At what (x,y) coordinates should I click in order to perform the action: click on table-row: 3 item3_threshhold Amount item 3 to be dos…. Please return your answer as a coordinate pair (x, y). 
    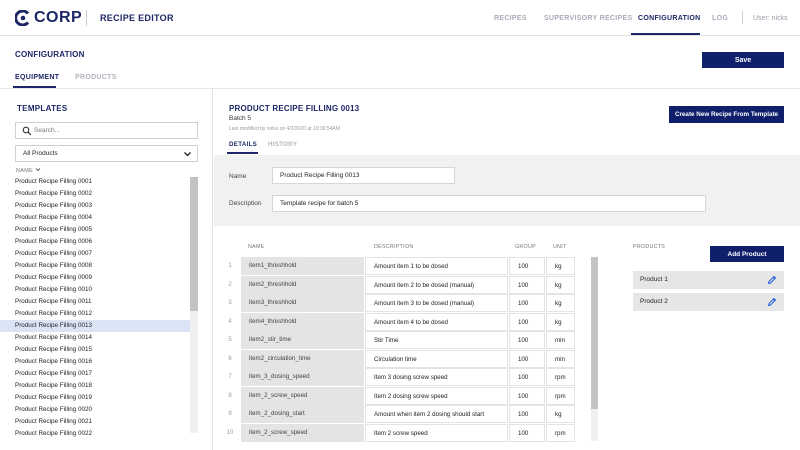
    Looking at the image, I should click on (406, 303).